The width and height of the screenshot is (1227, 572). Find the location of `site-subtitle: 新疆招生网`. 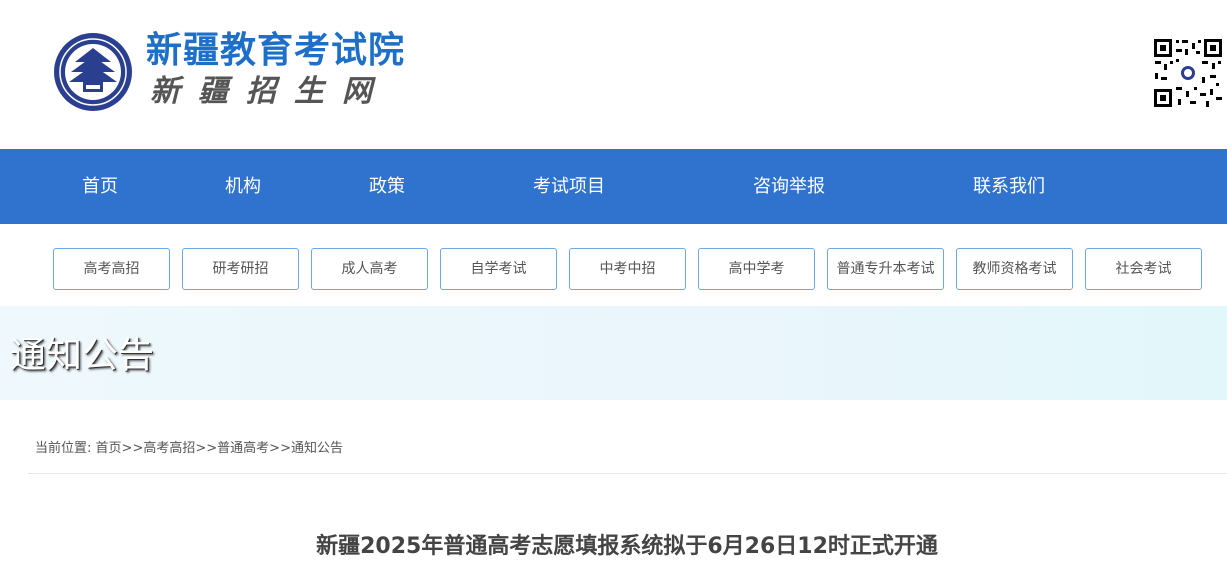

site-subtitle: 新疆招生网 is located at coordinates (270, 91).